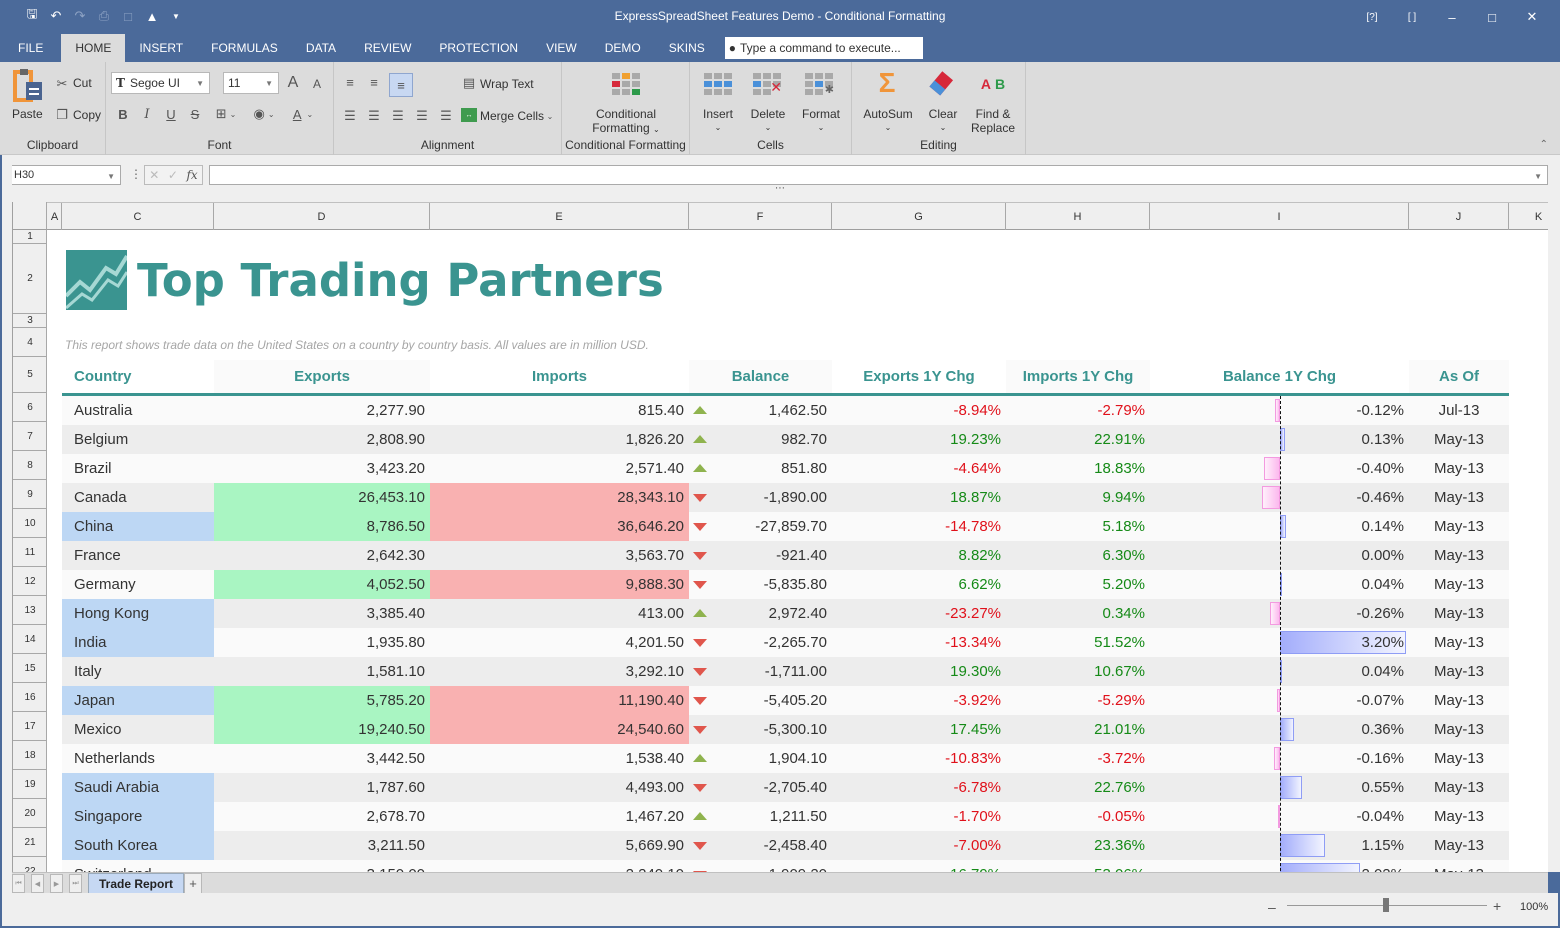 The image size is (1560, 928). What do you see at coordinates (1078, 671) in the screenshot?
I see `cell-imports-chg: 10.67%` at bounding box center [1078, 671].